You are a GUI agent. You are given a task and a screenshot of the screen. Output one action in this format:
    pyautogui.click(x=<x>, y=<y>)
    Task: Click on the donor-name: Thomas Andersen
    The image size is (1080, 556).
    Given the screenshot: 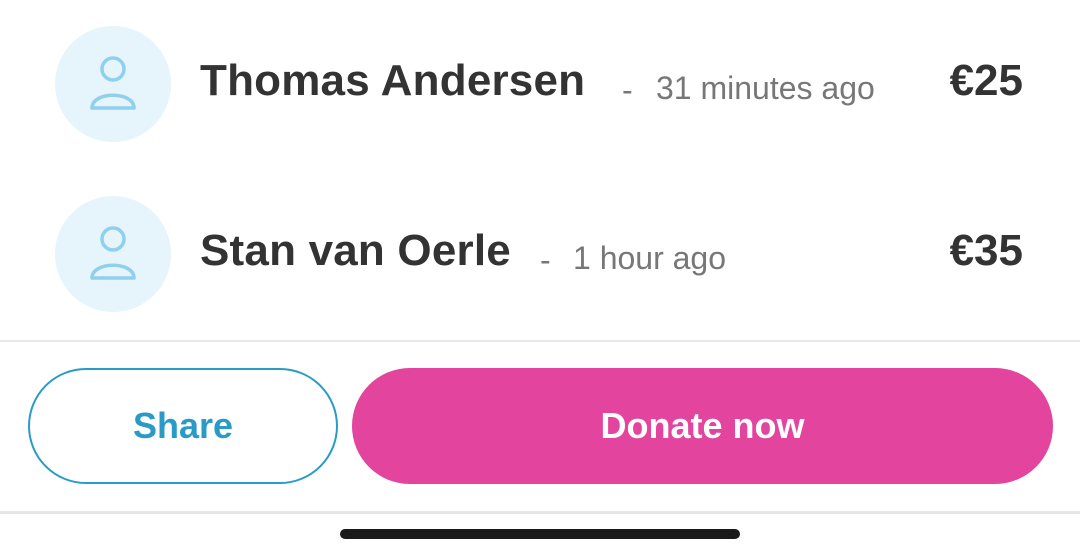 What is the action you would take?
    pyautogui.click(x=393, y=80)
    